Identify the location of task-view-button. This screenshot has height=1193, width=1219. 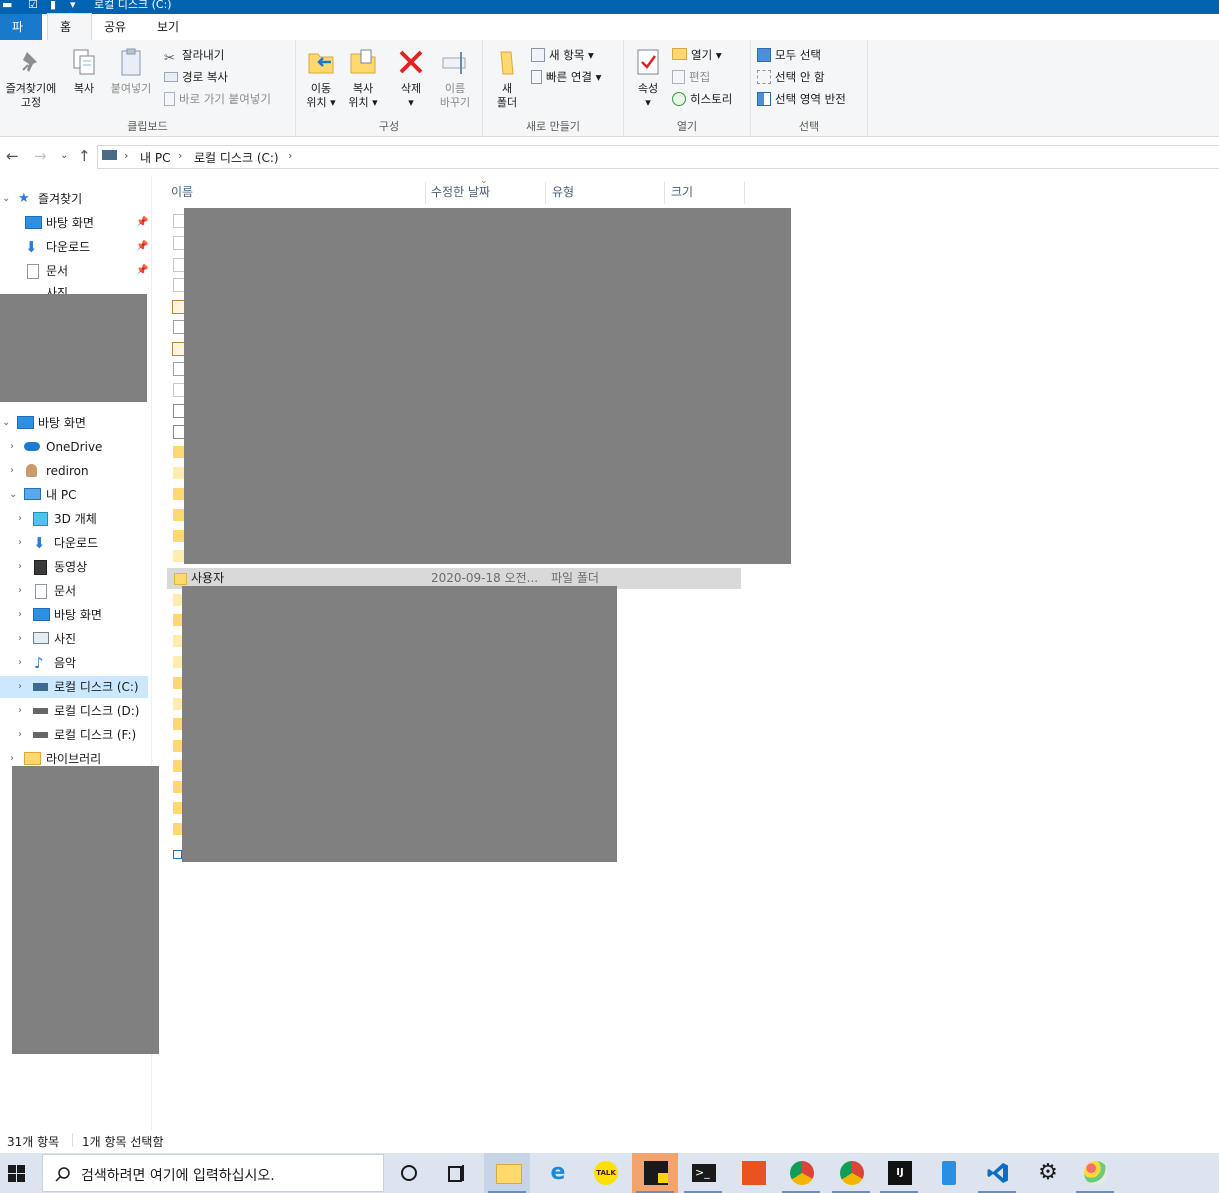
(457, 1173).